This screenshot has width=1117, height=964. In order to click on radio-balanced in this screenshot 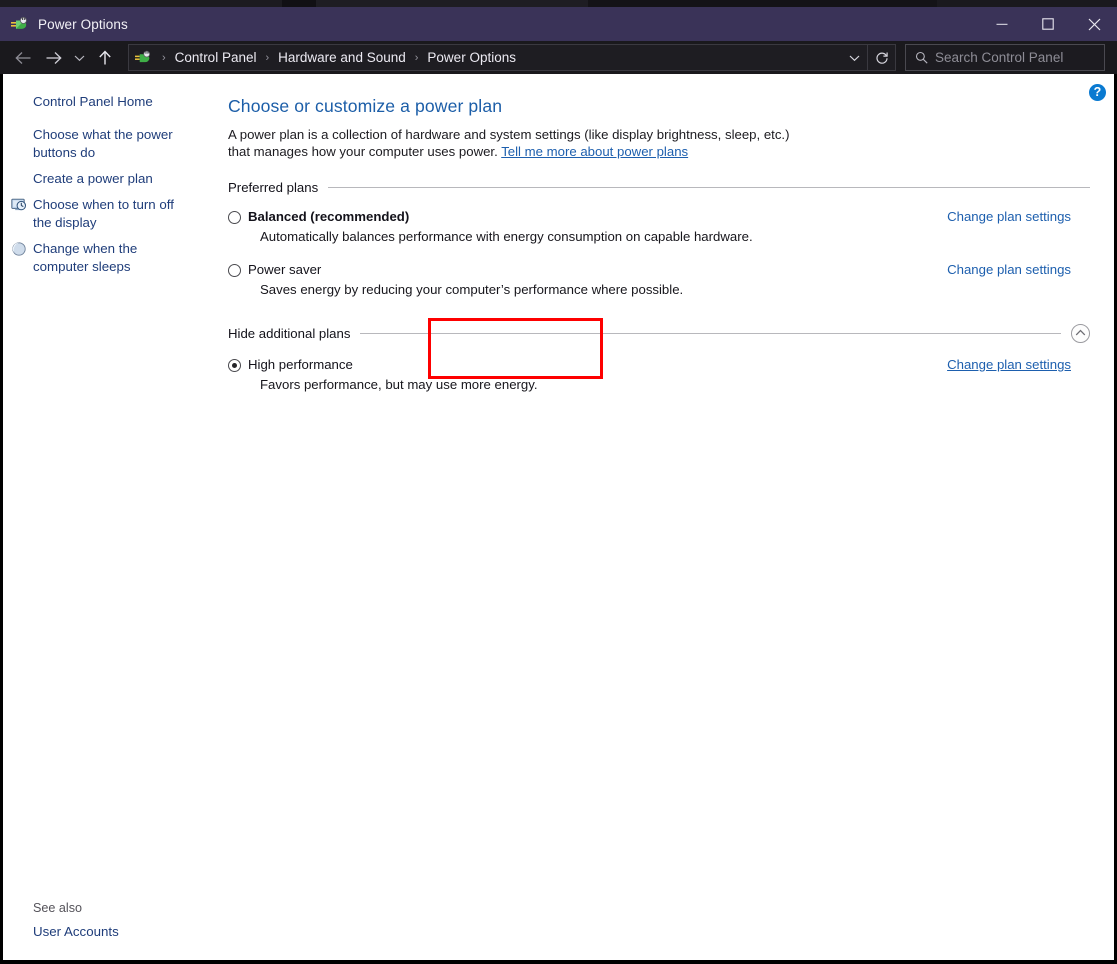, I will do `click(234, 217)`.